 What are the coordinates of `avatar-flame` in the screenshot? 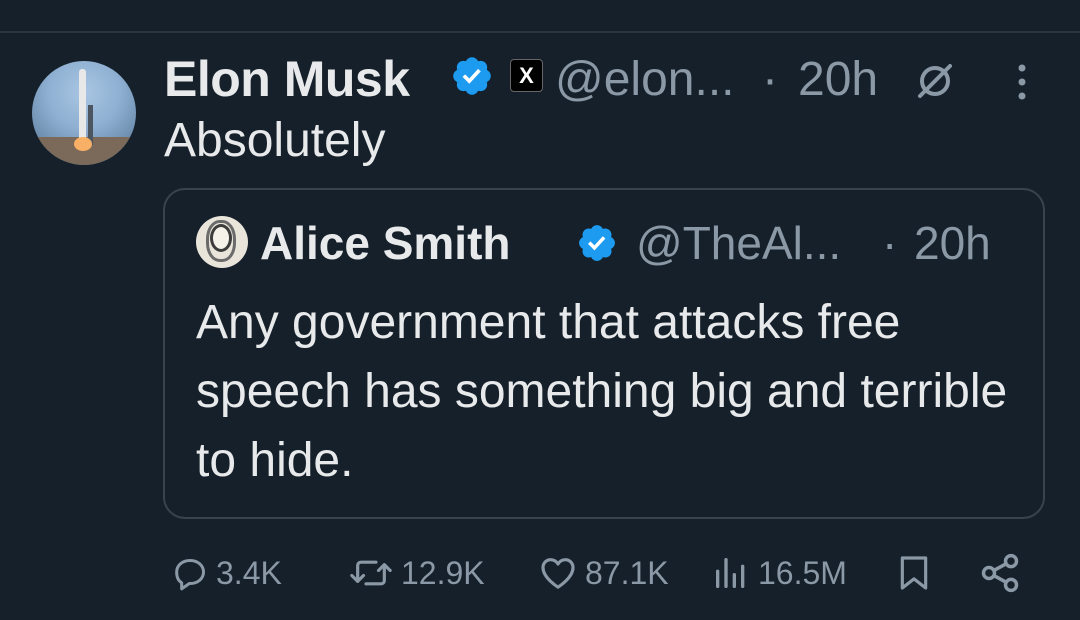 It's located at (83, 144).